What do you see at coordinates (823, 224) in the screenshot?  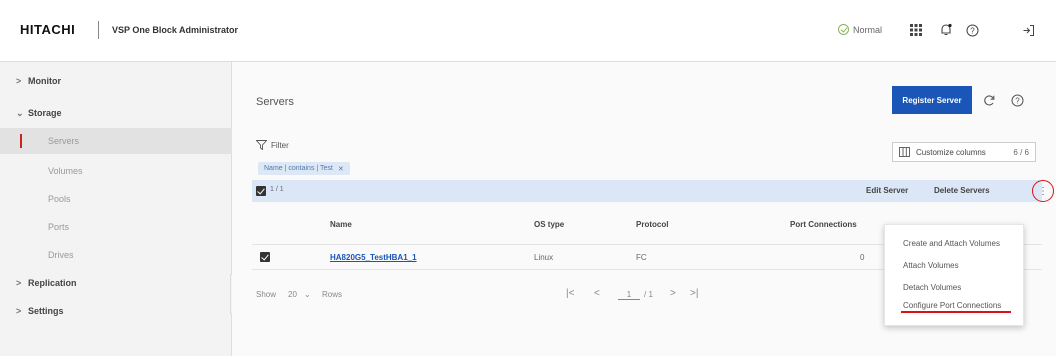 I see `column-header-port-connections: Port Connections` at bounding box center [823, 224].